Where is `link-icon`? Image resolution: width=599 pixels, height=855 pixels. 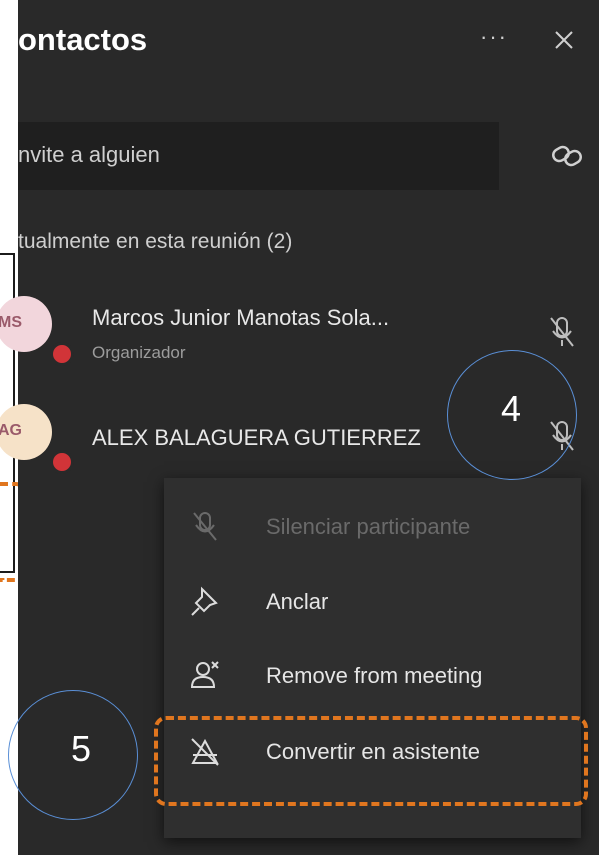 link-icon is located at coordinates (567, 156).